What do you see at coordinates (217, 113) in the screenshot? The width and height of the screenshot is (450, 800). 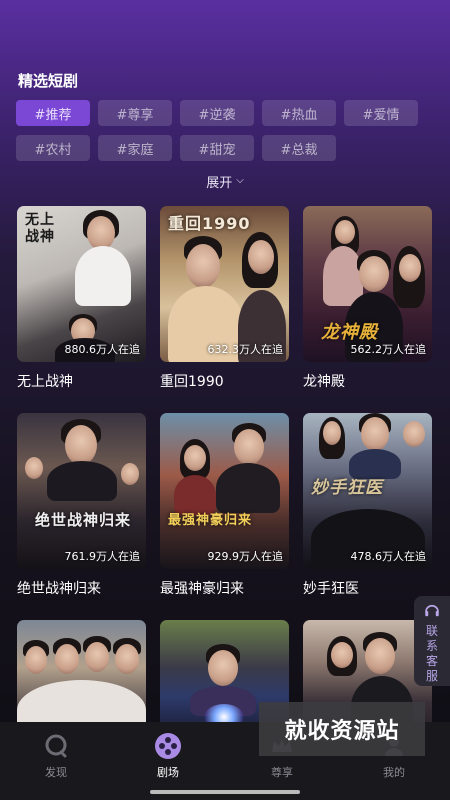 I see `tag-comeback: #逆袭` at bounding box center [217, 113].